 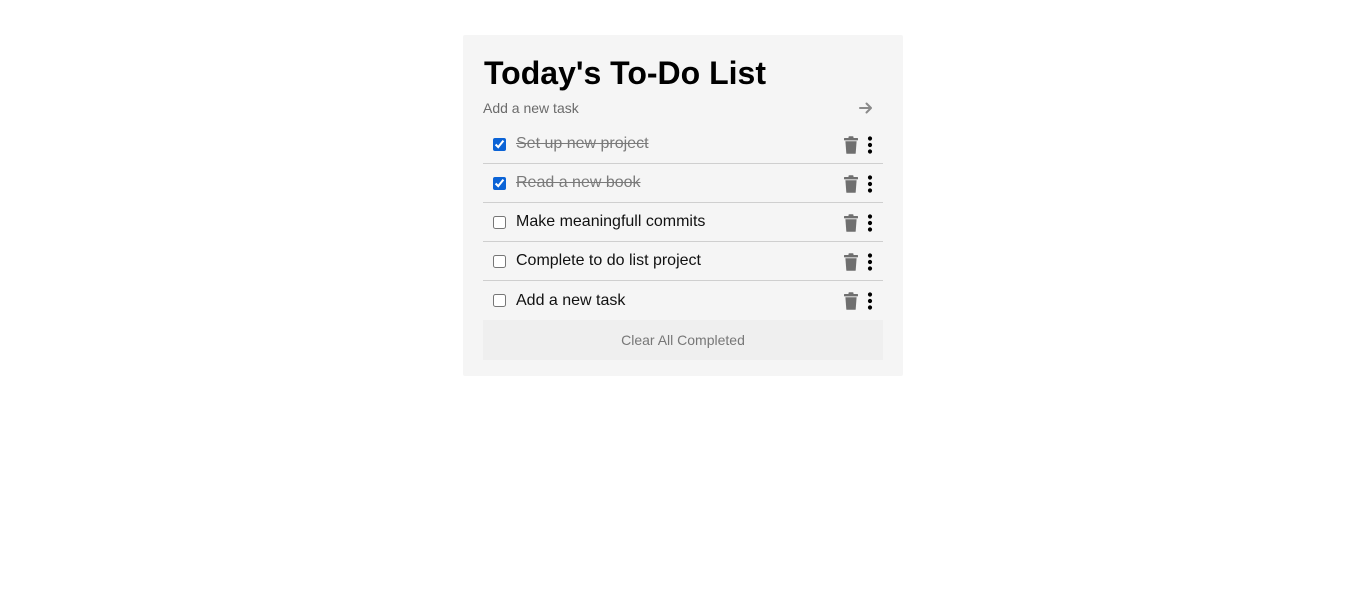 I want to click on page-title: Today's To-Do List, so click(x=625, y=73).